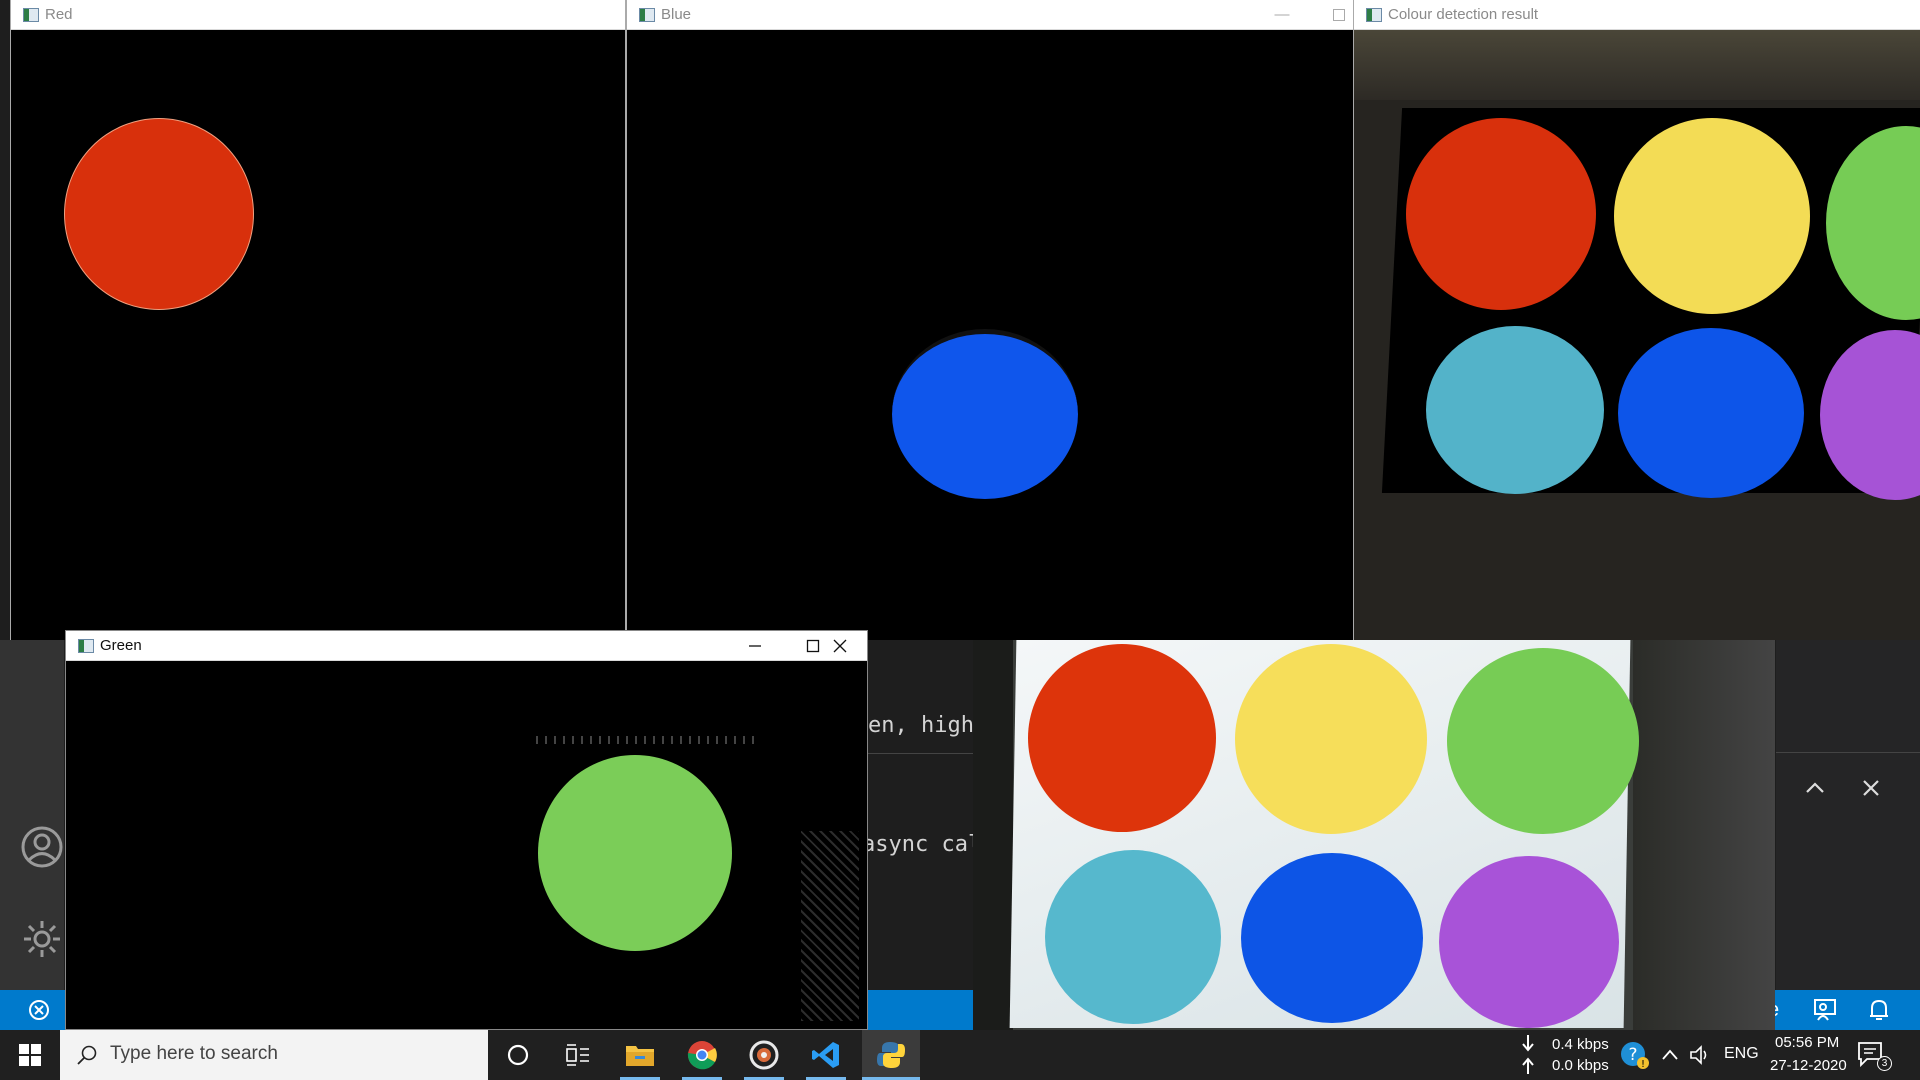 The height and width of the screenshot is (1080, 1920). I want to click on minimize-icon, so click(755, 646).